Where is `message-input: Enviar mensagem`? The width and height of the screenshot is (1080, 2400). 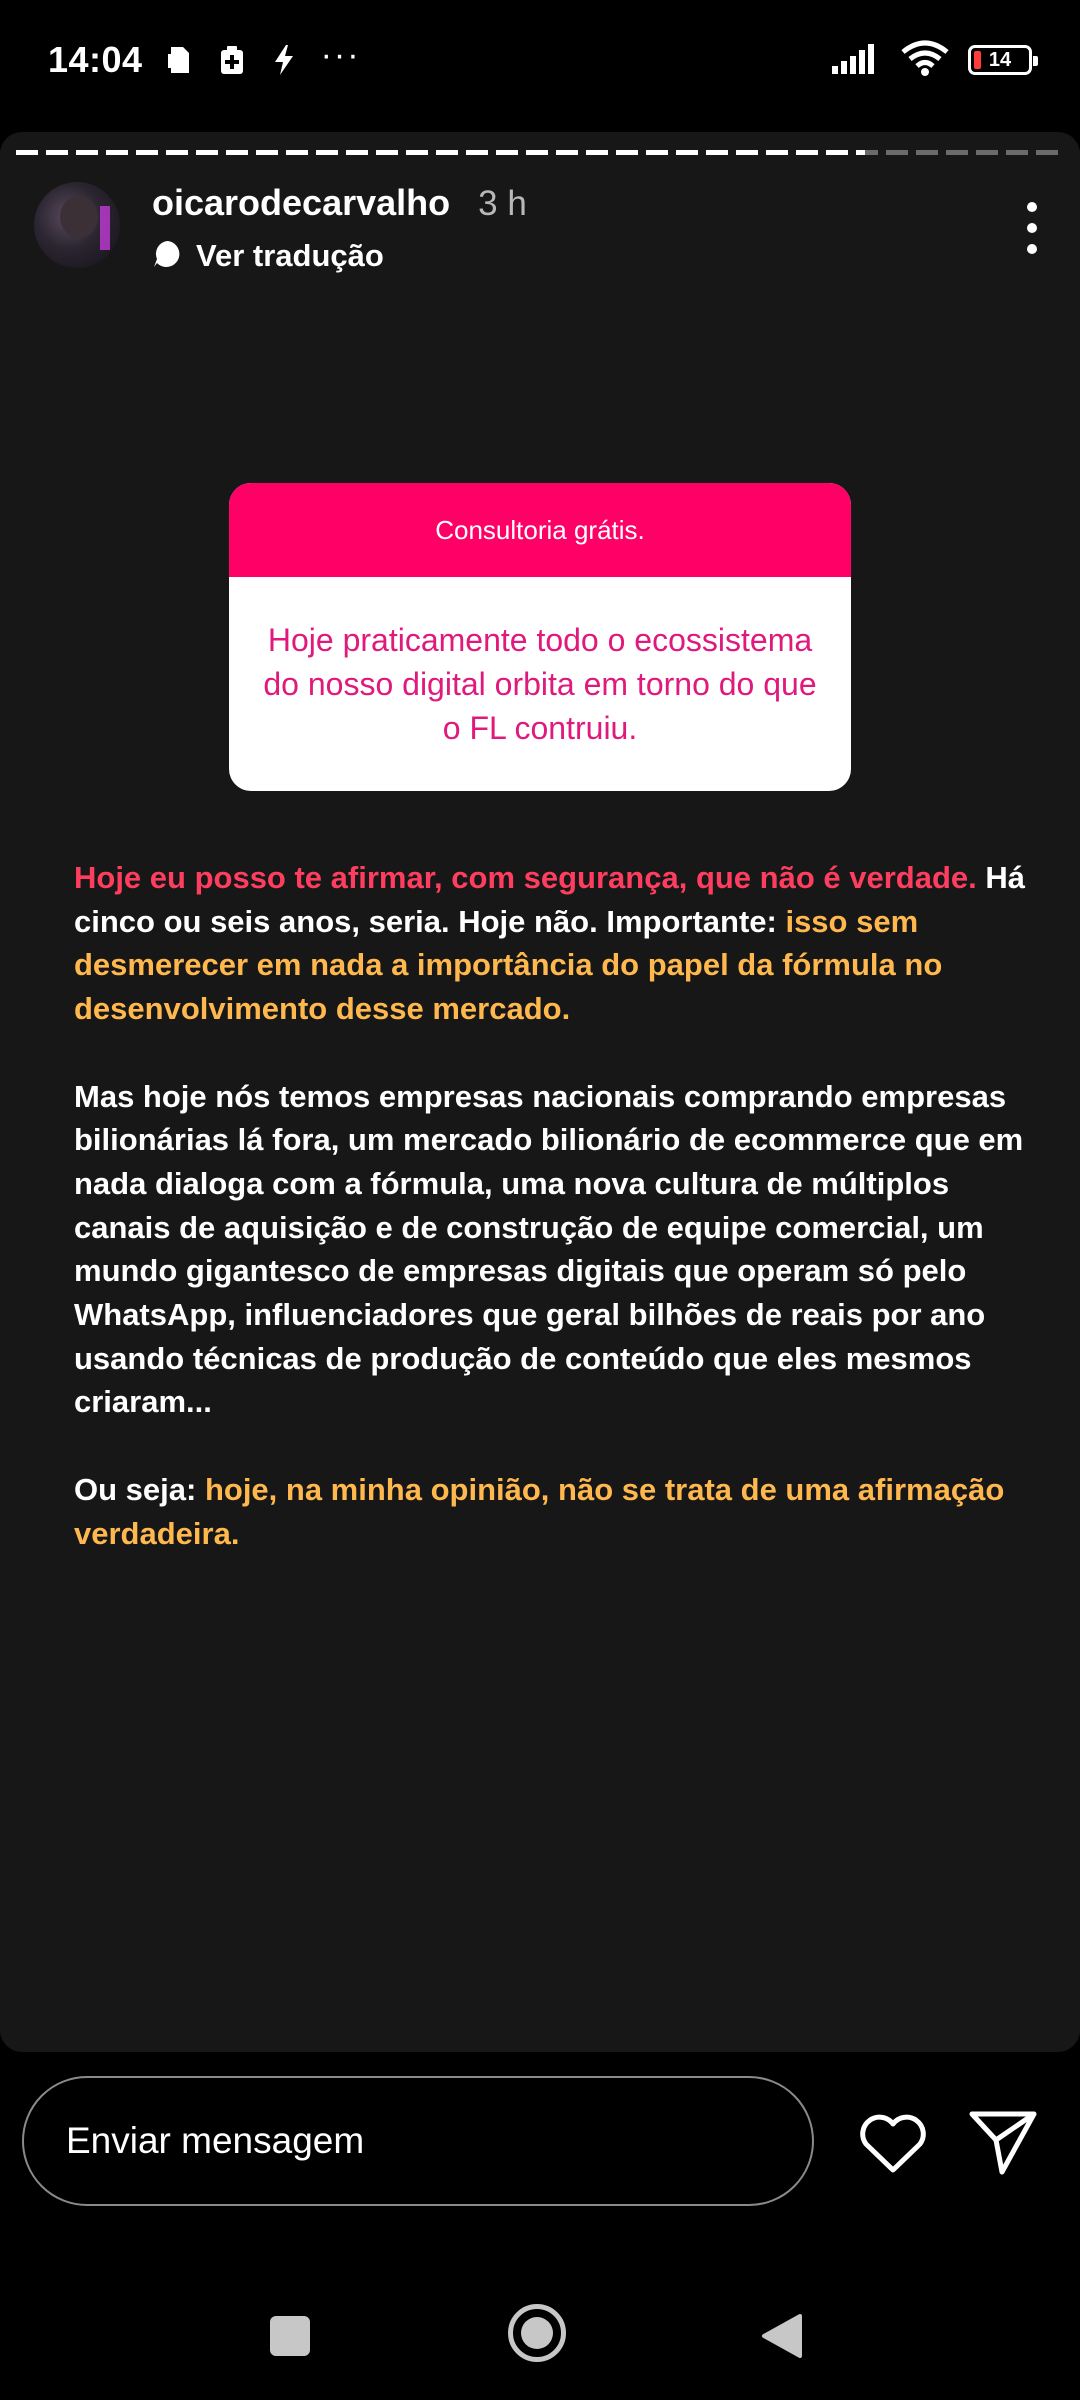
message-input: Enviar mensagem is located at coordinates (418, 2141).